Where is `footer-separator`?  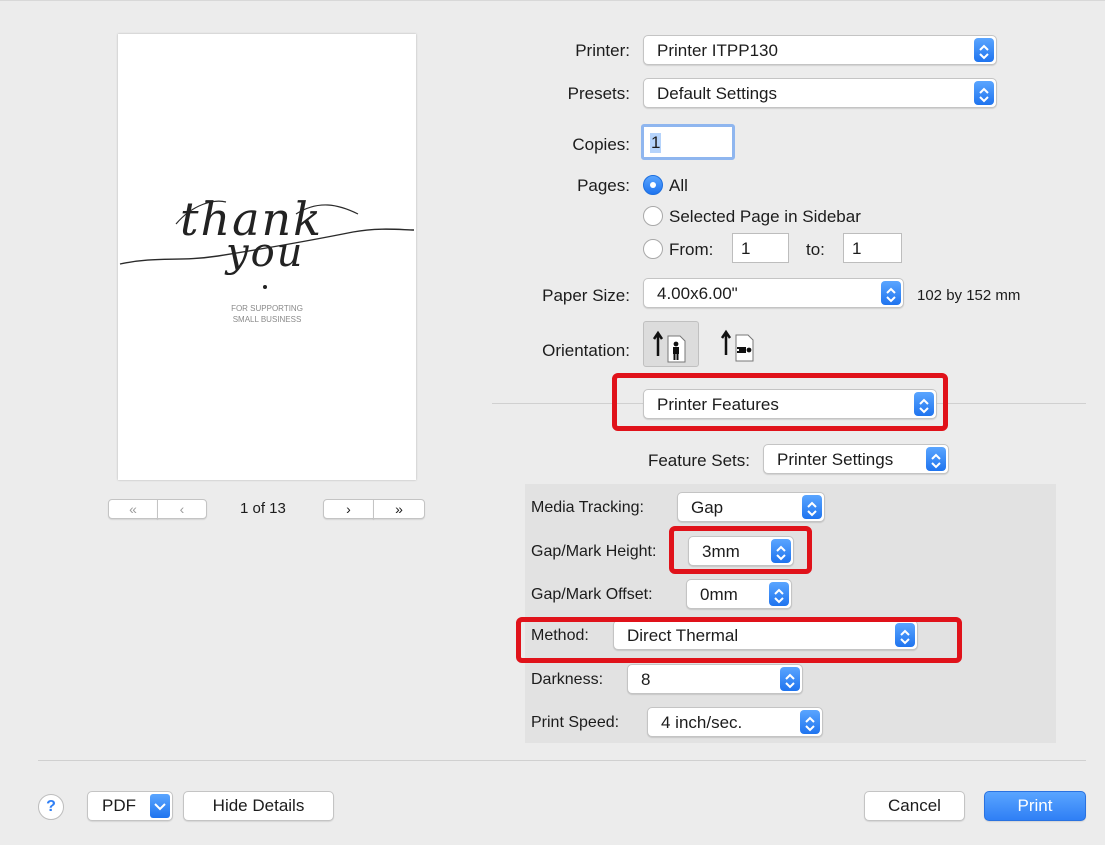
footer-separator is located at coordinates (562, 760).